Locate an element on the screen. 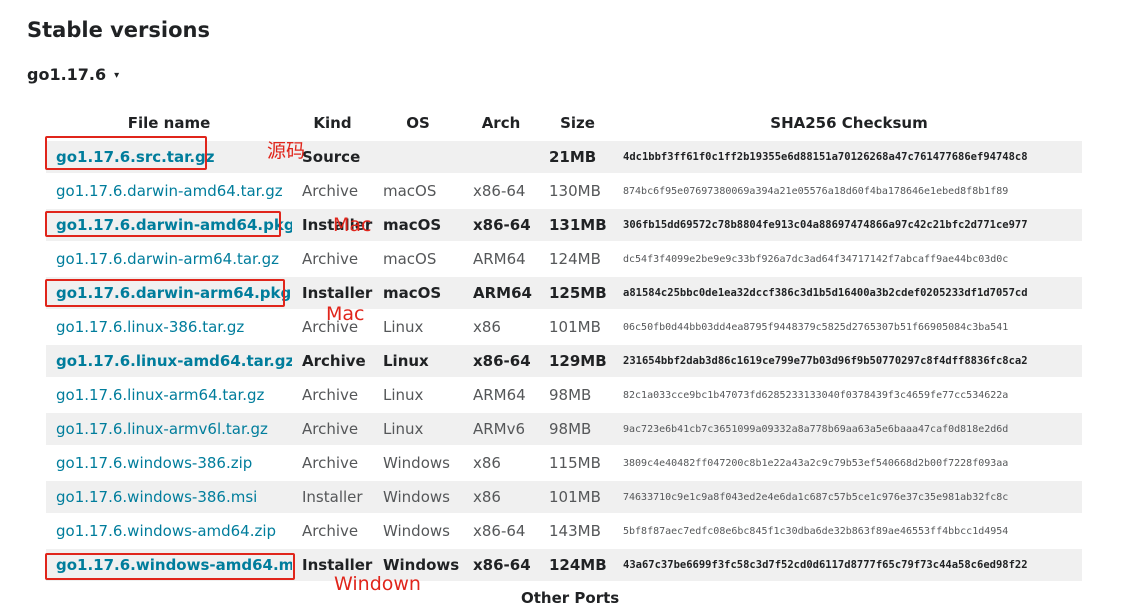  header-file-name: File name is located at coordinates (169, 122).